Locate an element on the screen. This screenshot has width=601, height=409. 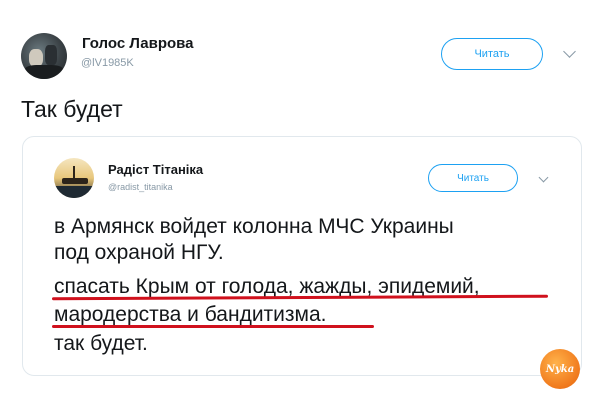
chevron-down-icon is located at coordinates (569, 51).